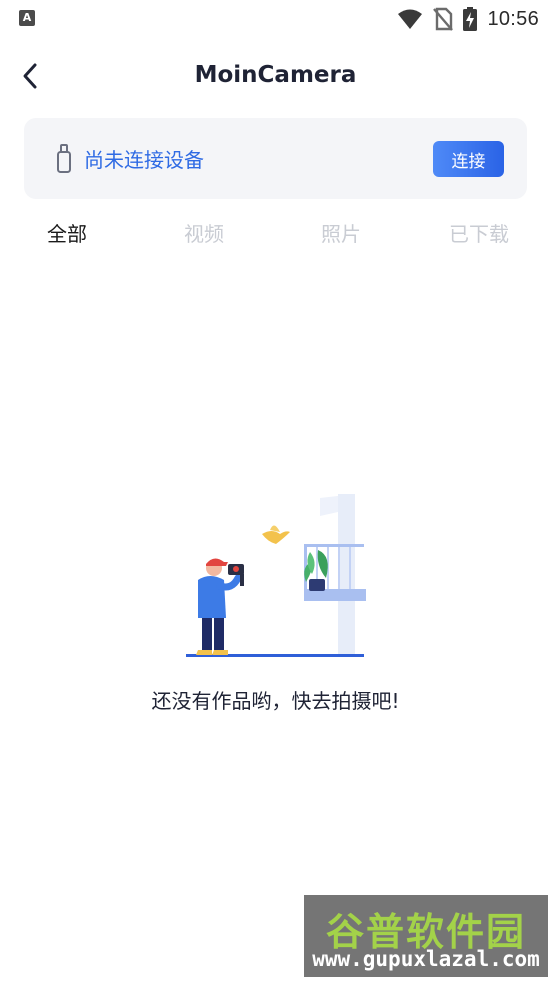 This screenshot has width=551, height=981. I want to click on photographer-balcony-illustration, so click(276, 575).